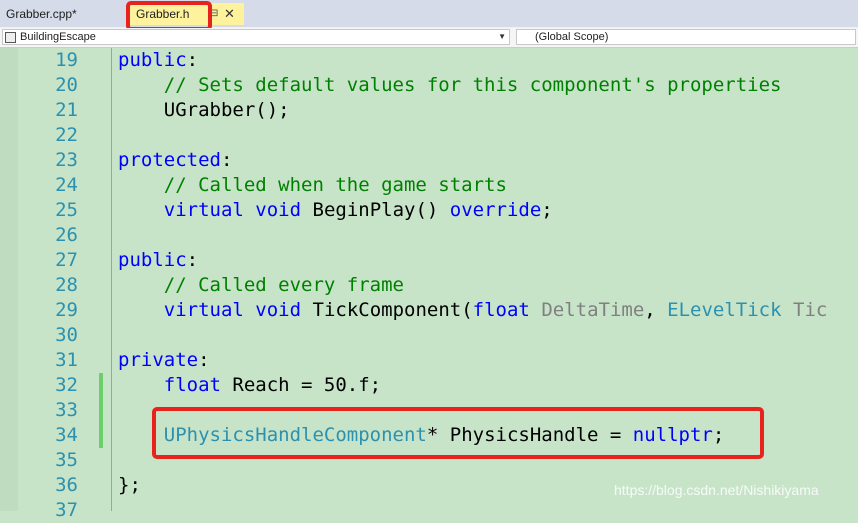  Describe the element at coordinates (429, 360) in the screenshot. I see `code-line: 31 private:` at that location.